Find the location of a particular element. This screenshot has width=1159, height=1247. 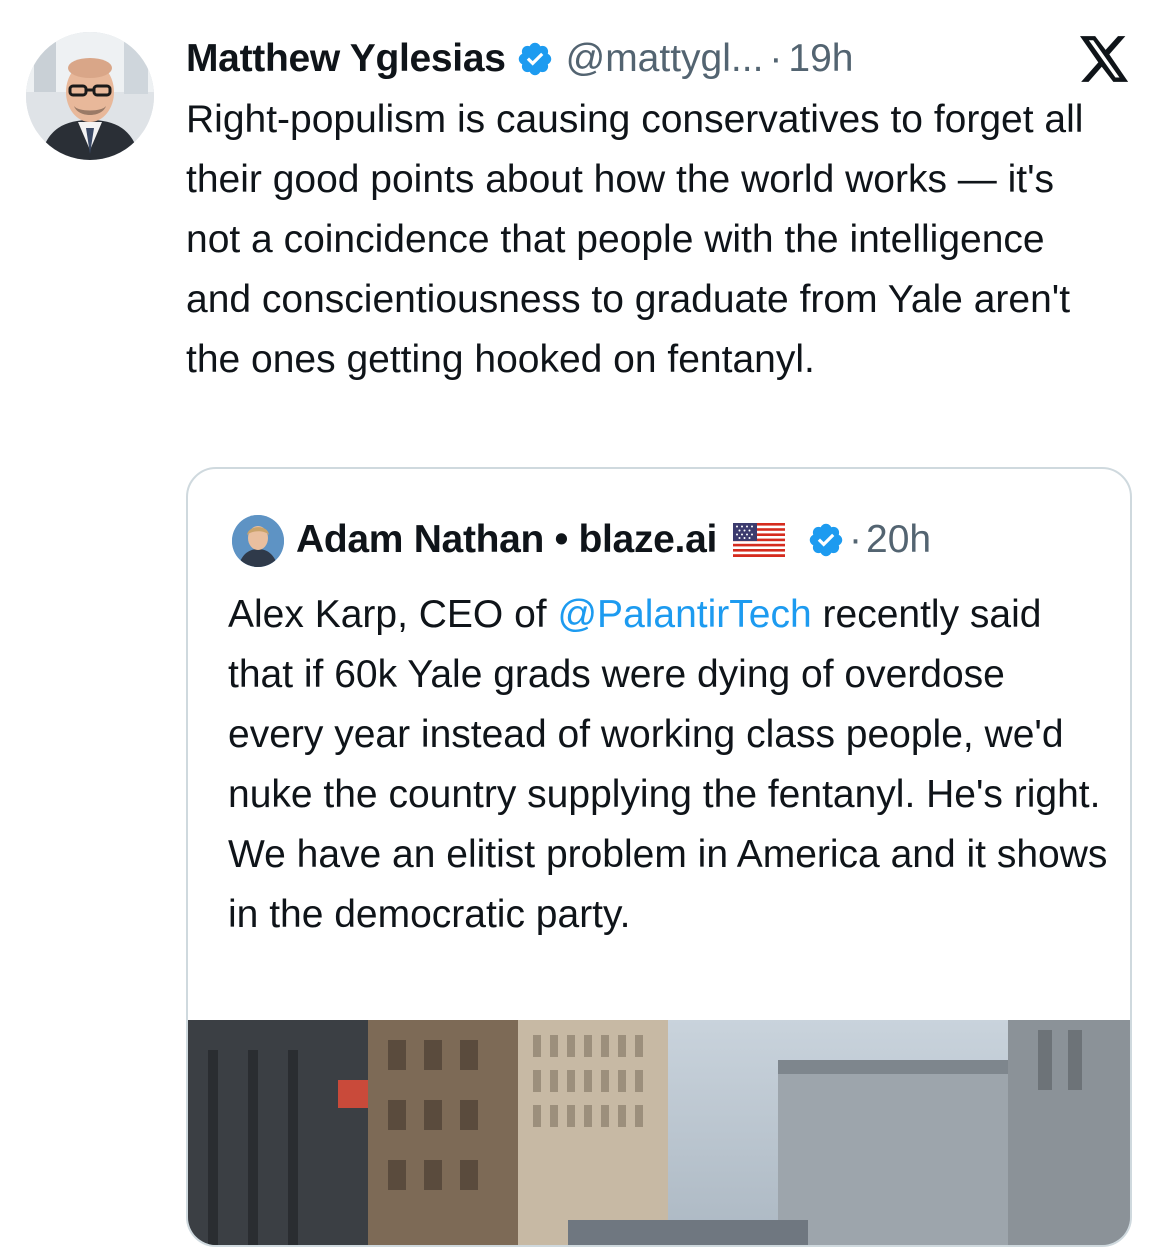

mention-link: @PalantirTech is located at coordinates (684, 614).